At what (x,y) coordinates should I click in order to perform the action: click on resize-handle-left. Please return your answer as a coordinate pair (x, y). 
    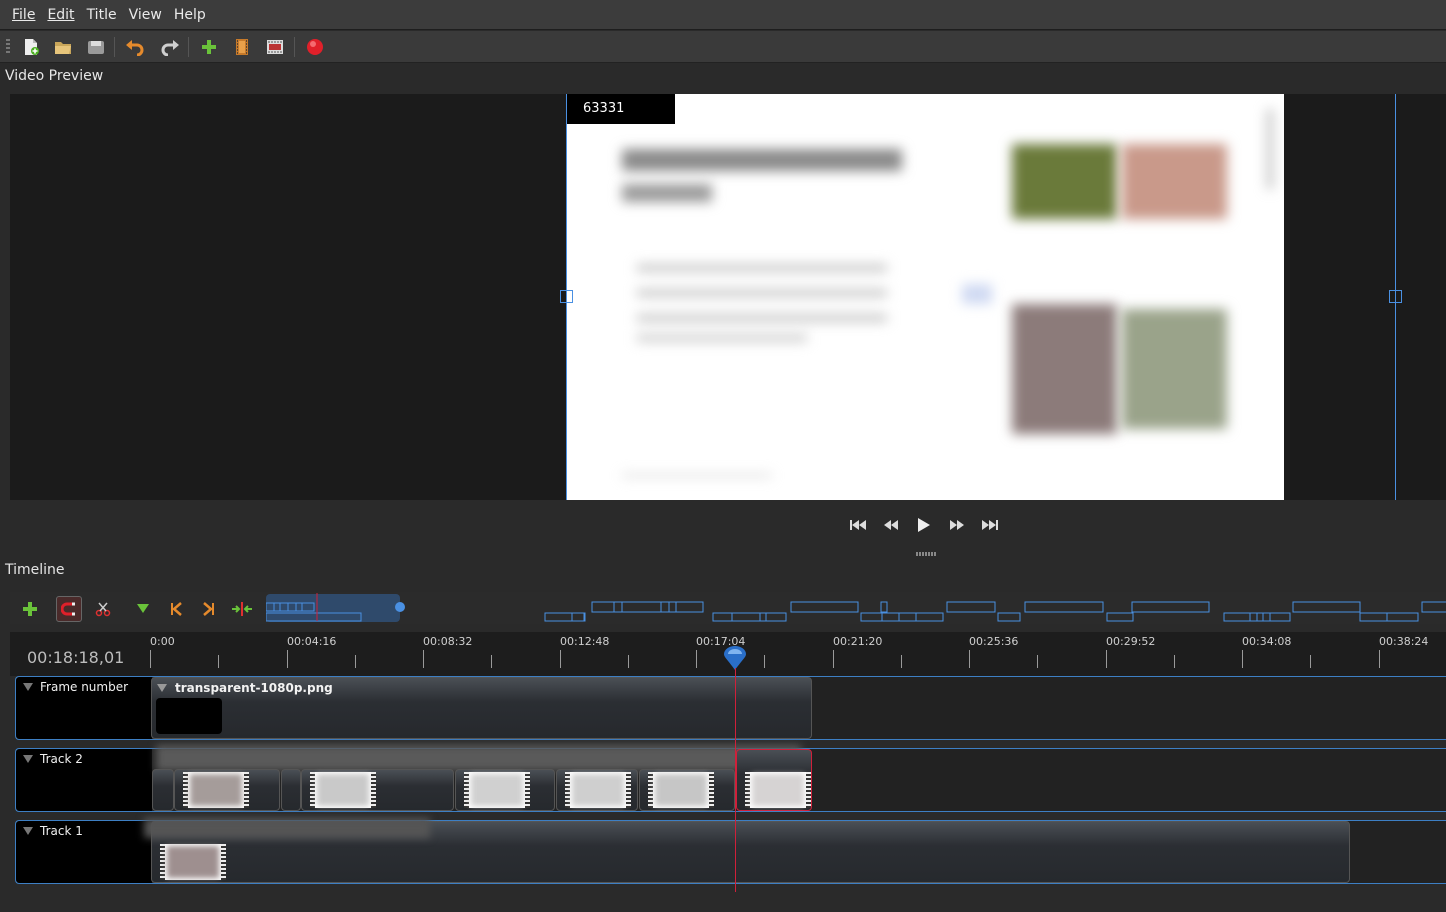
    Looking at the image, I should click on (566, 296).